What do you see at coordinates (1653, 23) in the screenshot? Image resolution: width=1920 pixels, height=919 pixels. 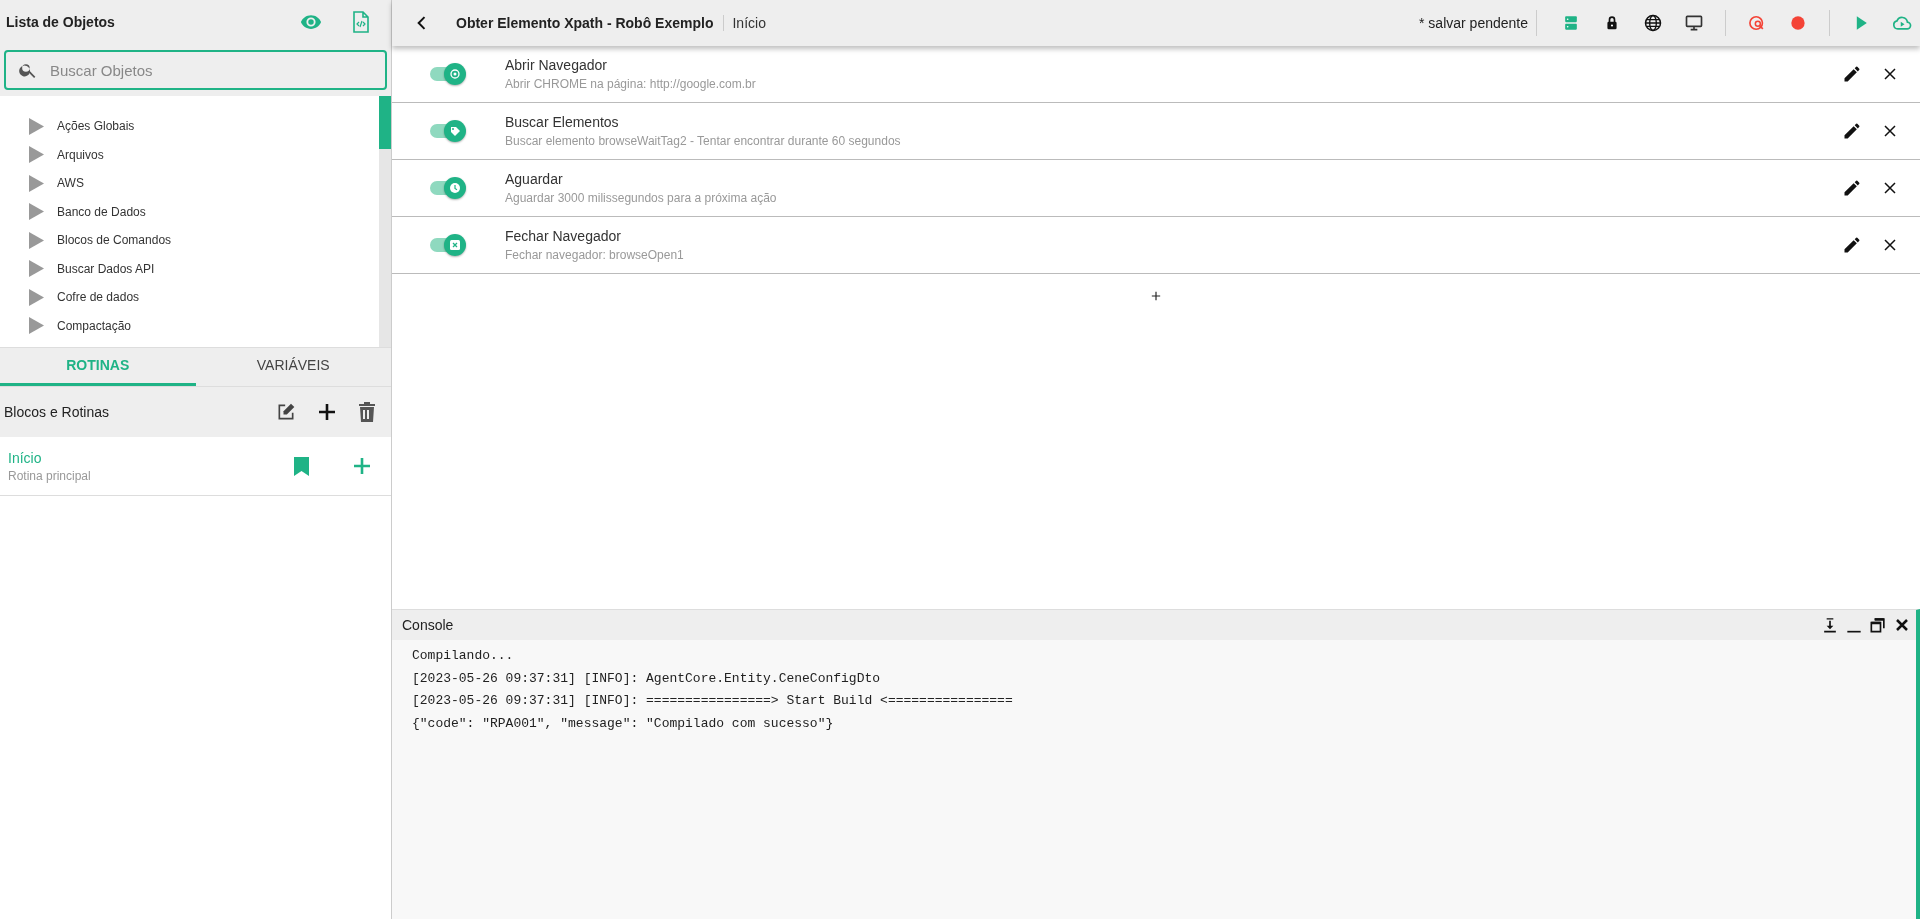 I see `globe-icon` at bounding box center [1653, 23].